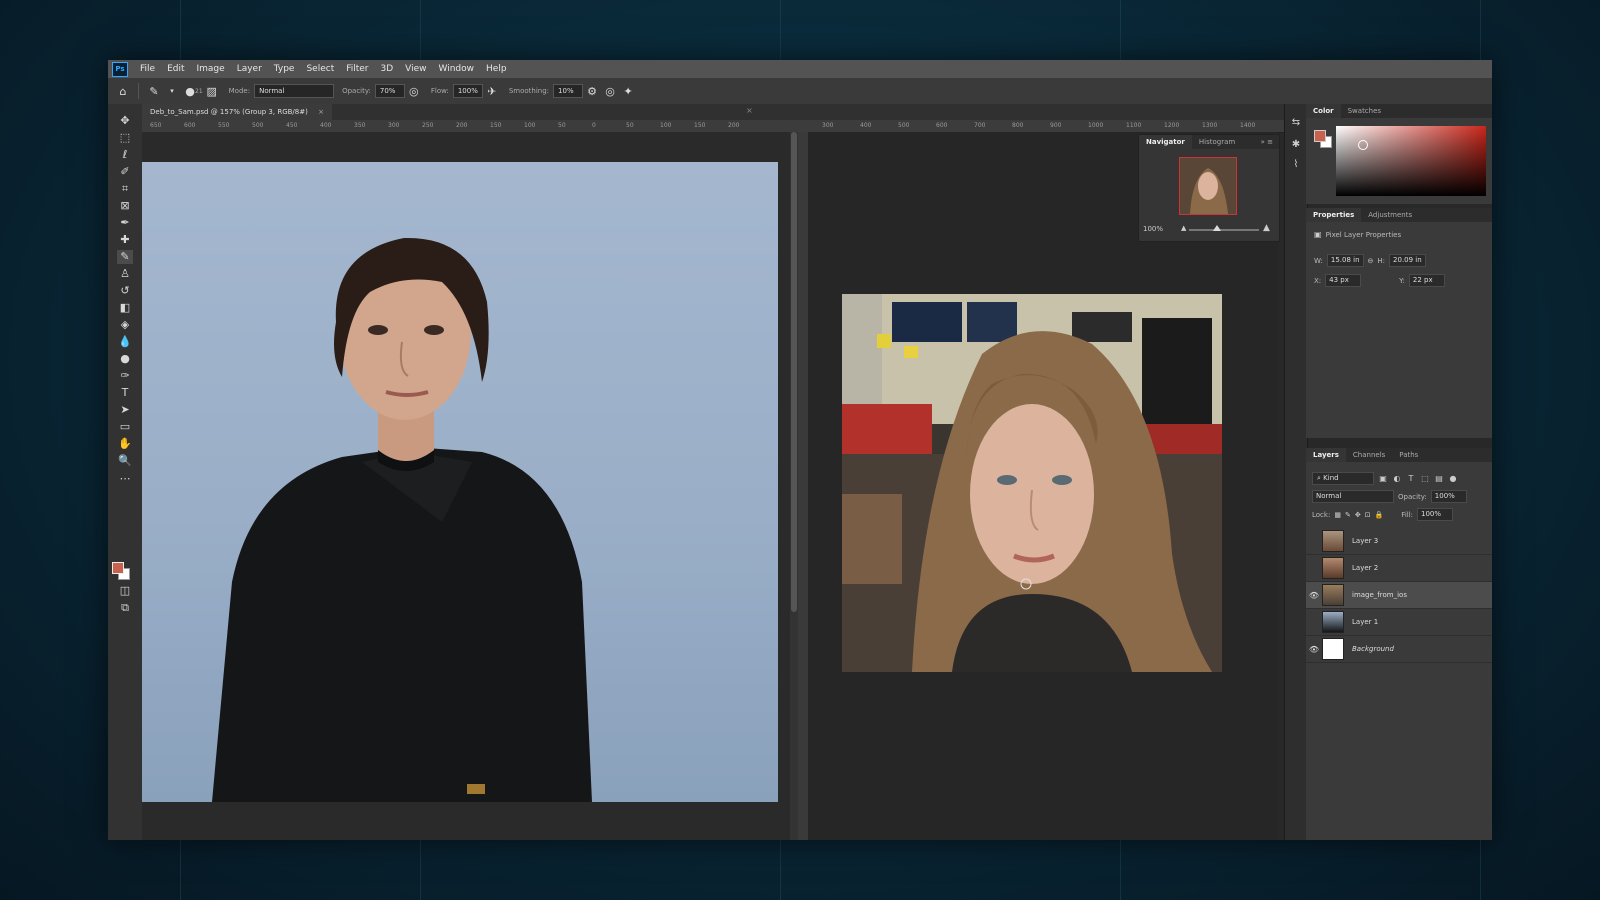 This screenshot has width=1600, height=900. What do you see at coordinates (125, 461) in the screenshot?
I see `zoom-tool-icon: 🔍` at bounding box center [125, 461].